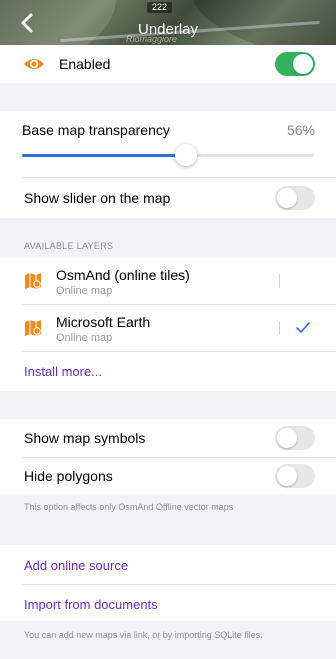  What do you see at coordinates (76, 565) in the screenshot?
I see `add-online-source-link: Add online source` at bounding box center [76, 565].